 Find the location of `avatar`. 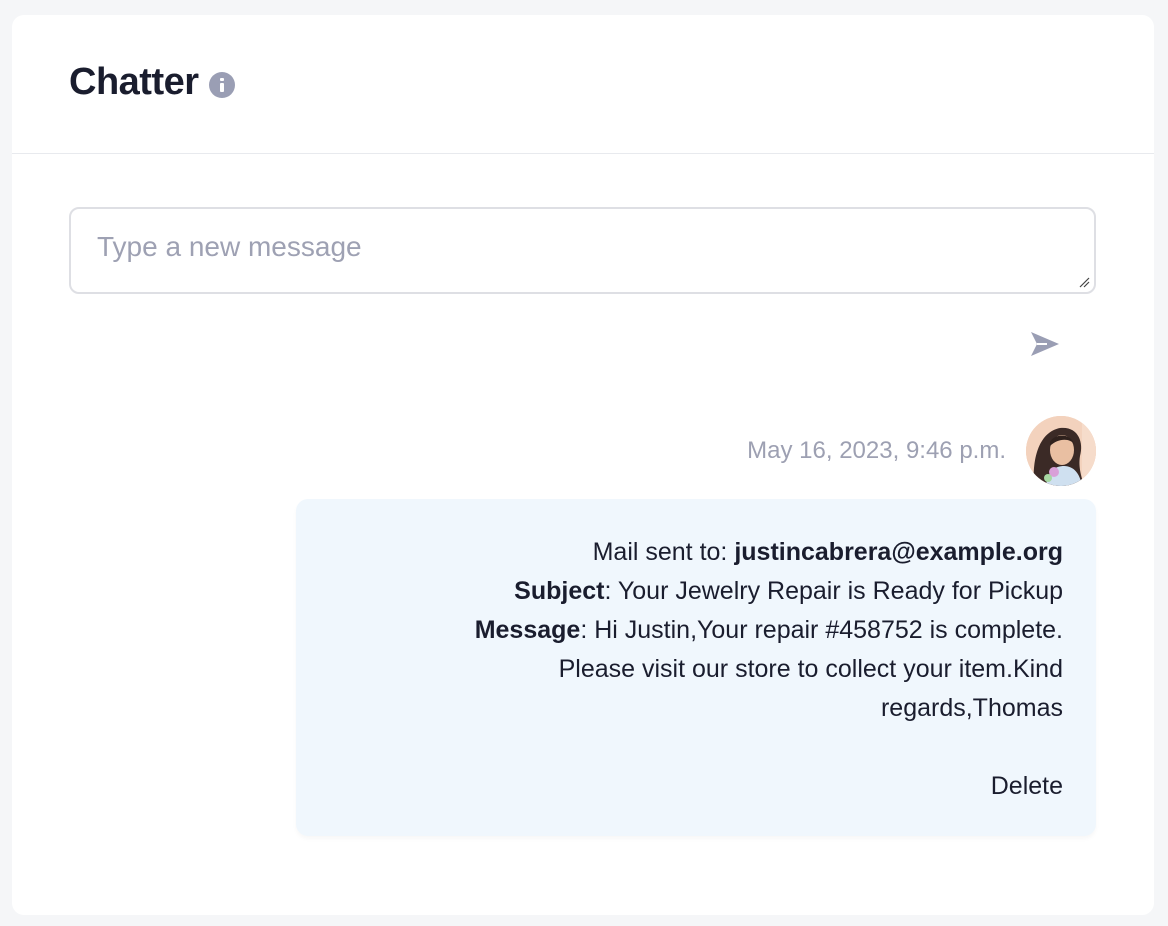

avatar is located at coordinates (1061, 451).